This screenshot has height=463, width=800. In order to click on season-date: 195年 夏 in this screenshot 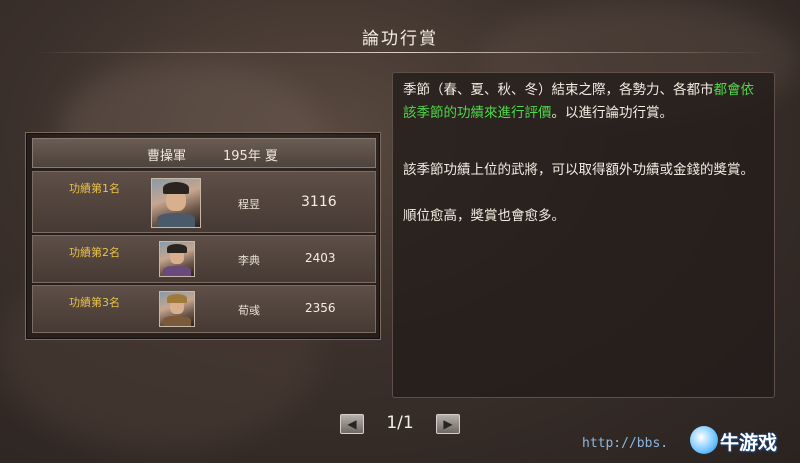, I will do `click(250, 156)`.